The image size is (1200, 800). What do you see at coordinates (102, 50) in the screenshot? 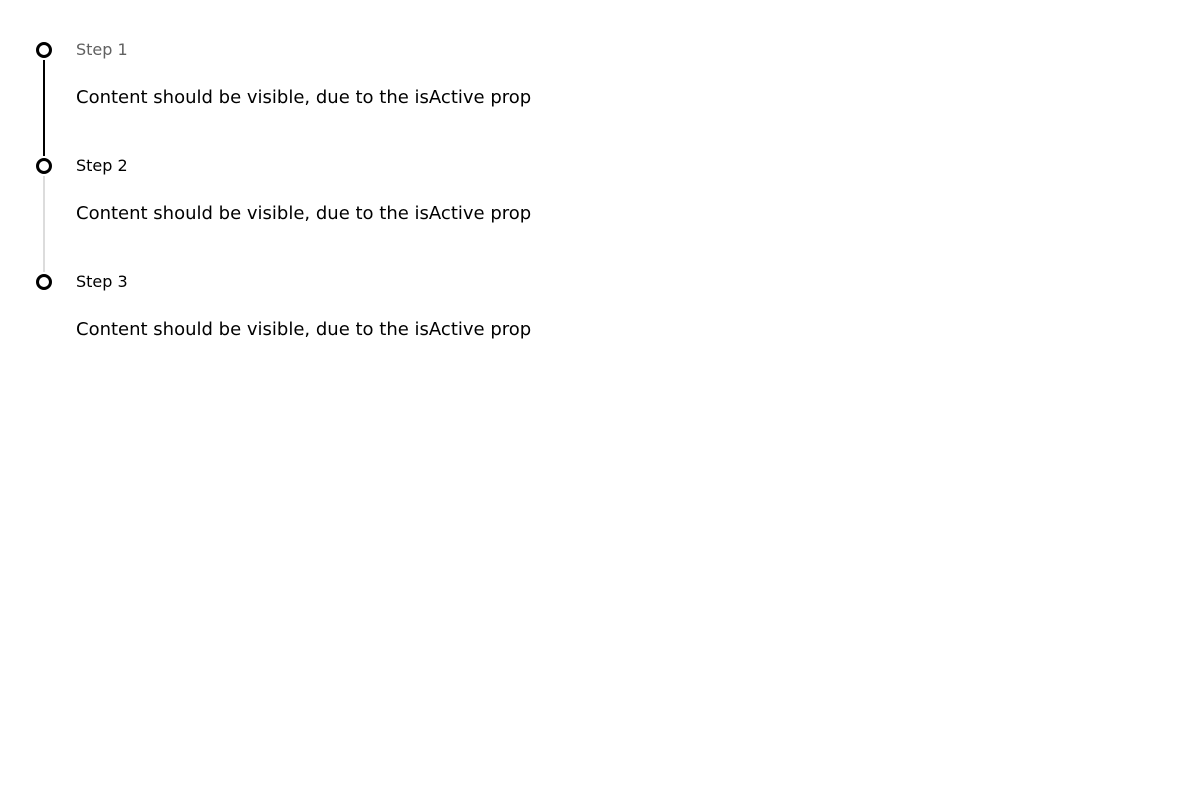
I see `step-1-label: Step 1` at bounding box center [102, 50].